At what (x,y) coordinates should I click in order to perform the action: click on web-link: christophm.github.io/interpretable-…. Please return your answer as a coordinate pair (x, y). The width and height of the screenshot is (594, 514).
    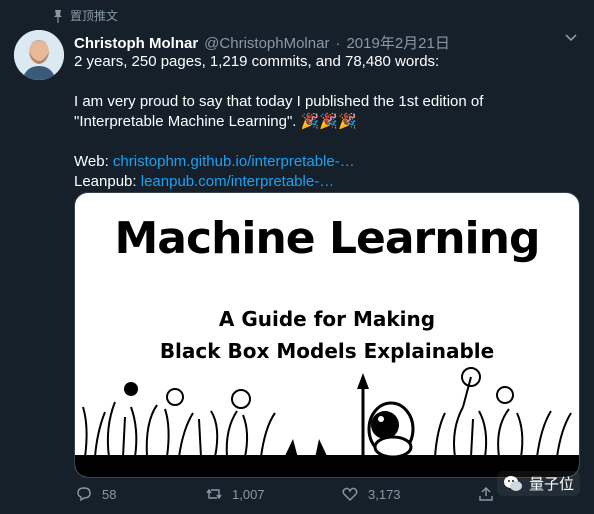
    Looking at the image, I should click on (234, 161).